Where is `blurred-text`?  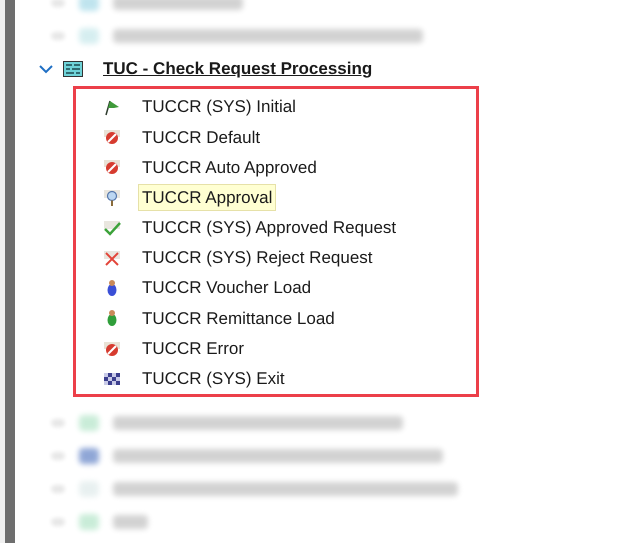
blurred-text is located at coordinates (130, 522).